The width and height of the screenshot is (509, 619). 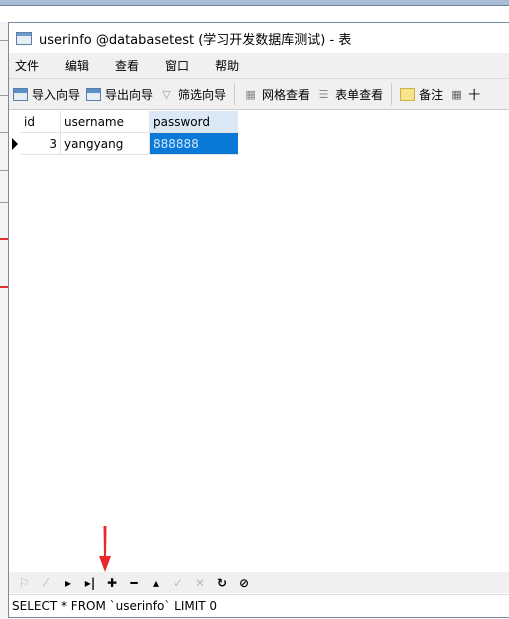 What do you see at coordinates (94, 94) in the screenshot?
I see `export-icon` at bounding box center [94, 94].